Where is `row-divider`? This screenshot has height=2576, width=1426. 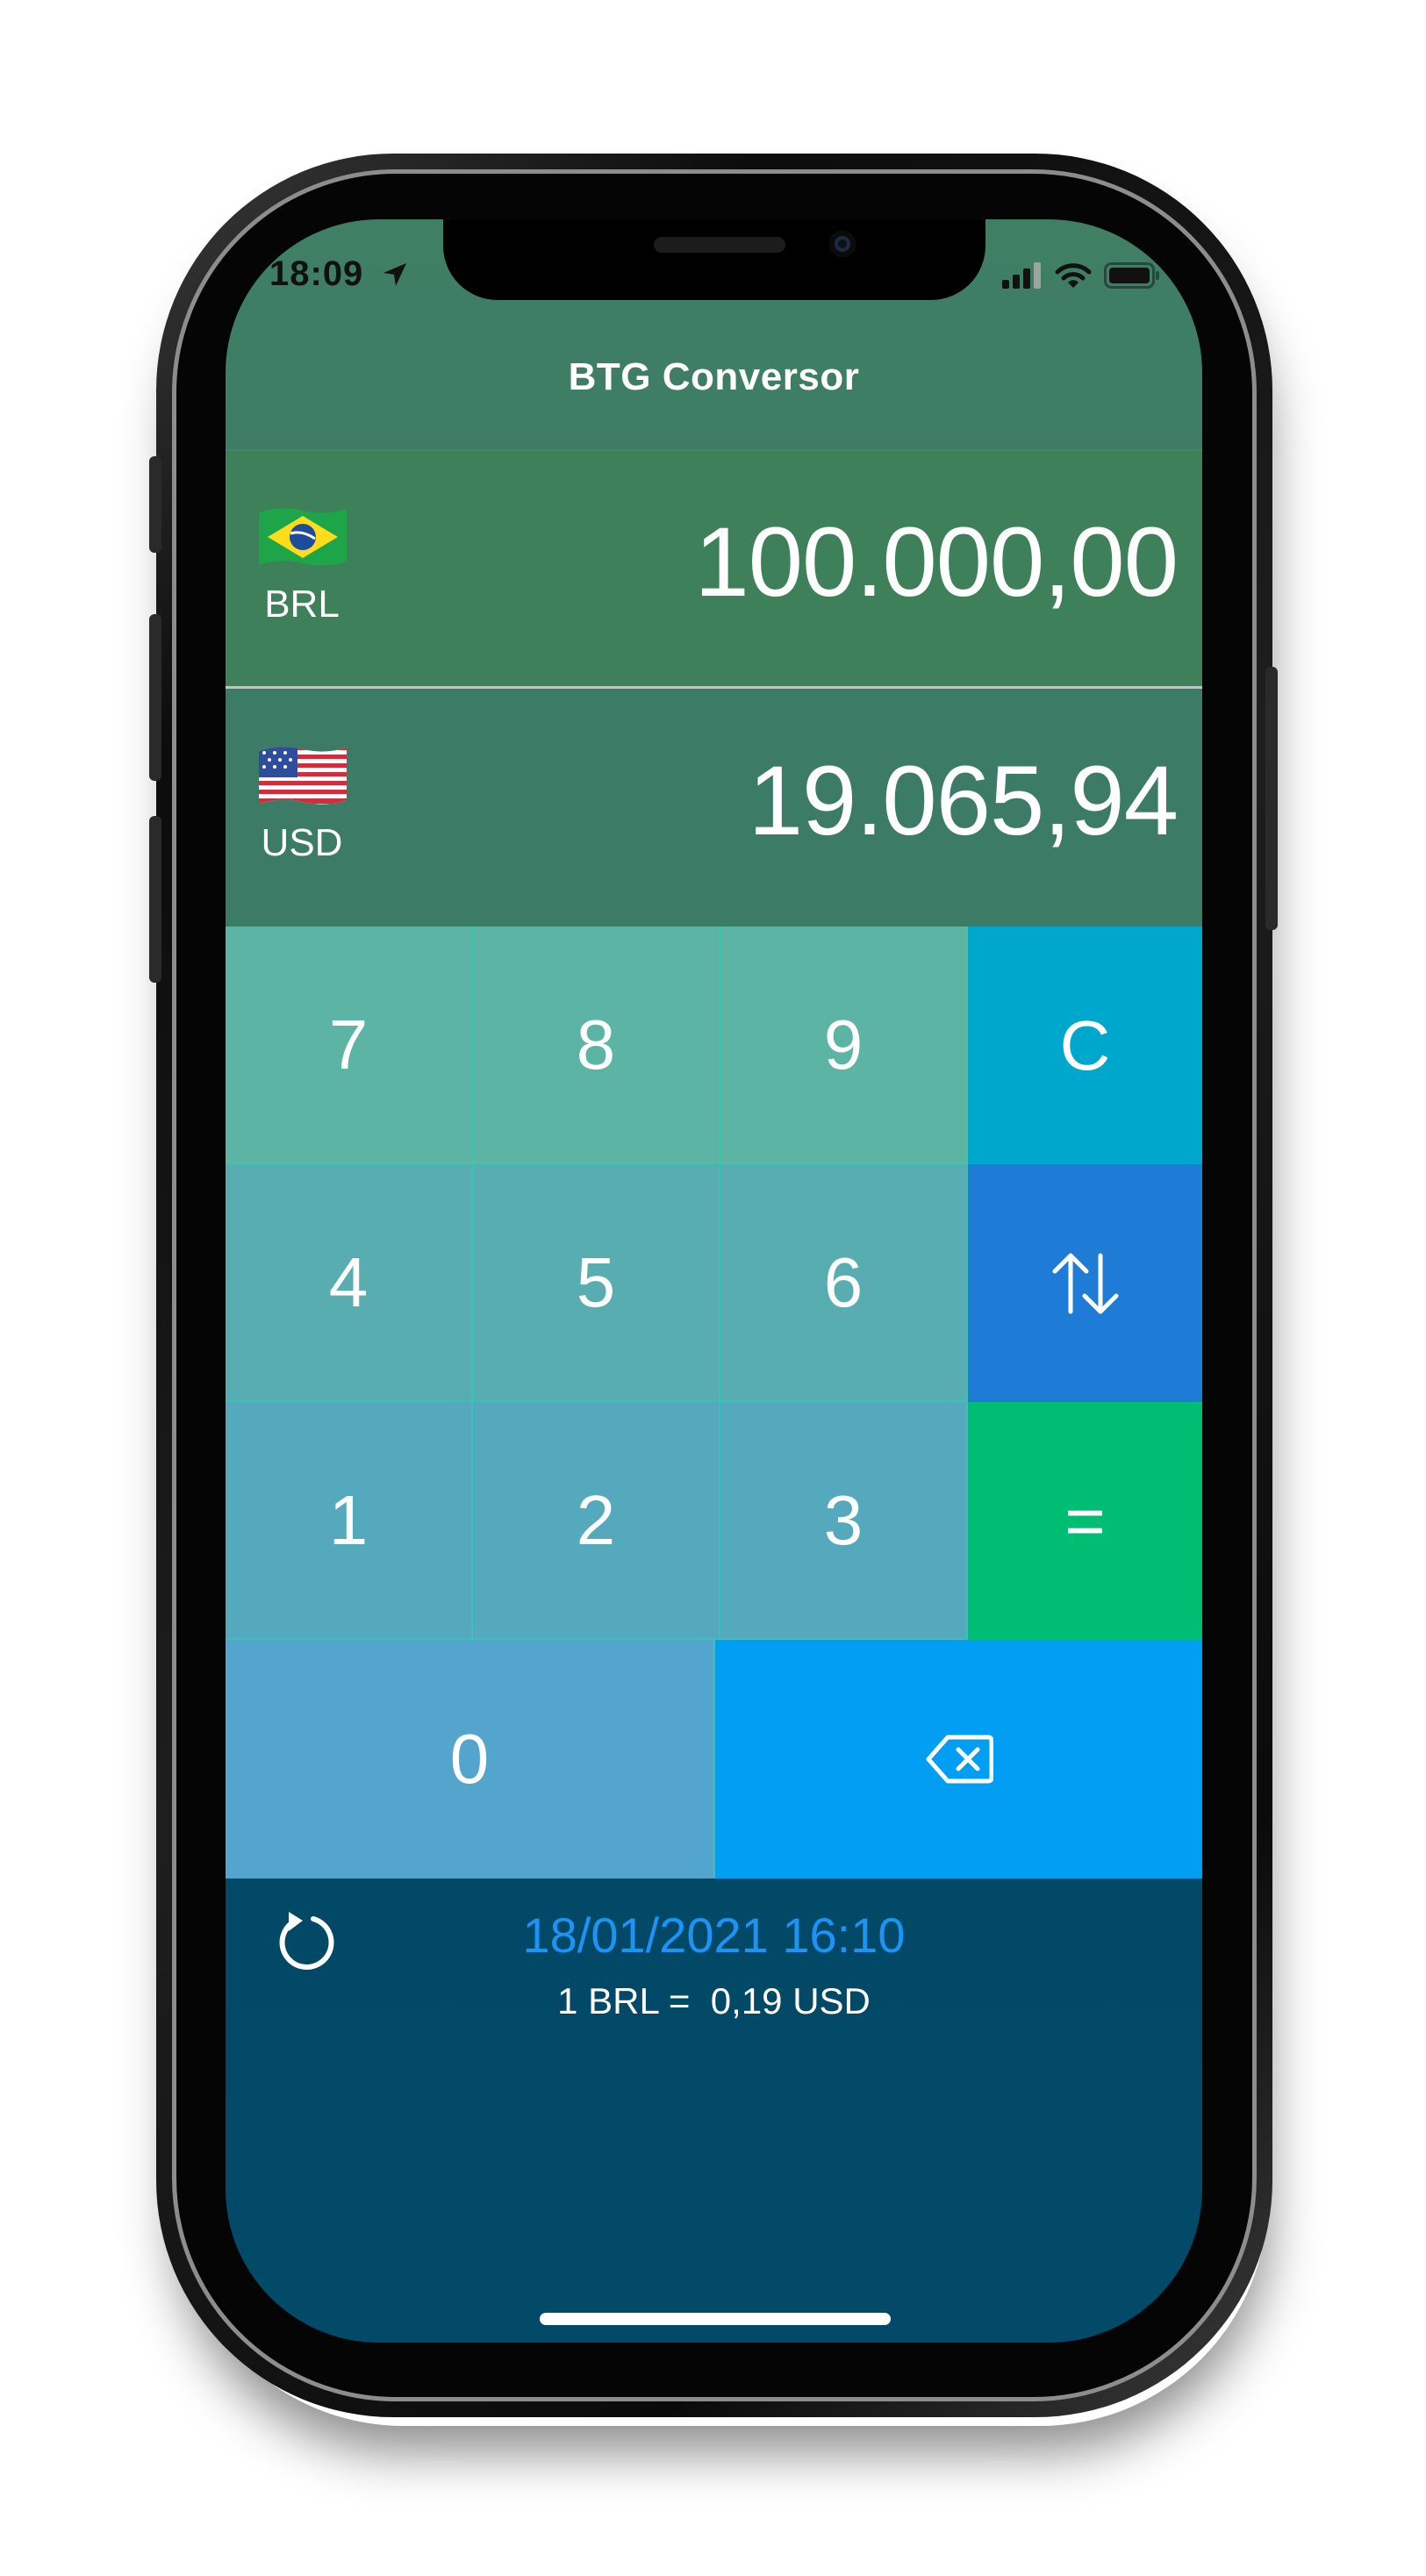
row-divider is located at coordinates (714, 687).